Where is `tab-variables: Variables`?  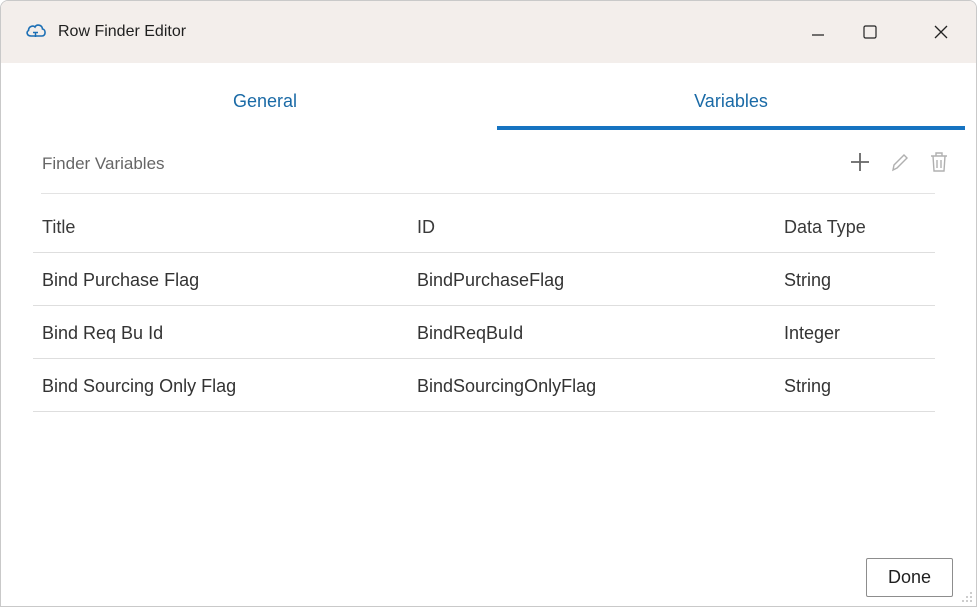 tab-variables: Variables is located at coordinates (731, 101).